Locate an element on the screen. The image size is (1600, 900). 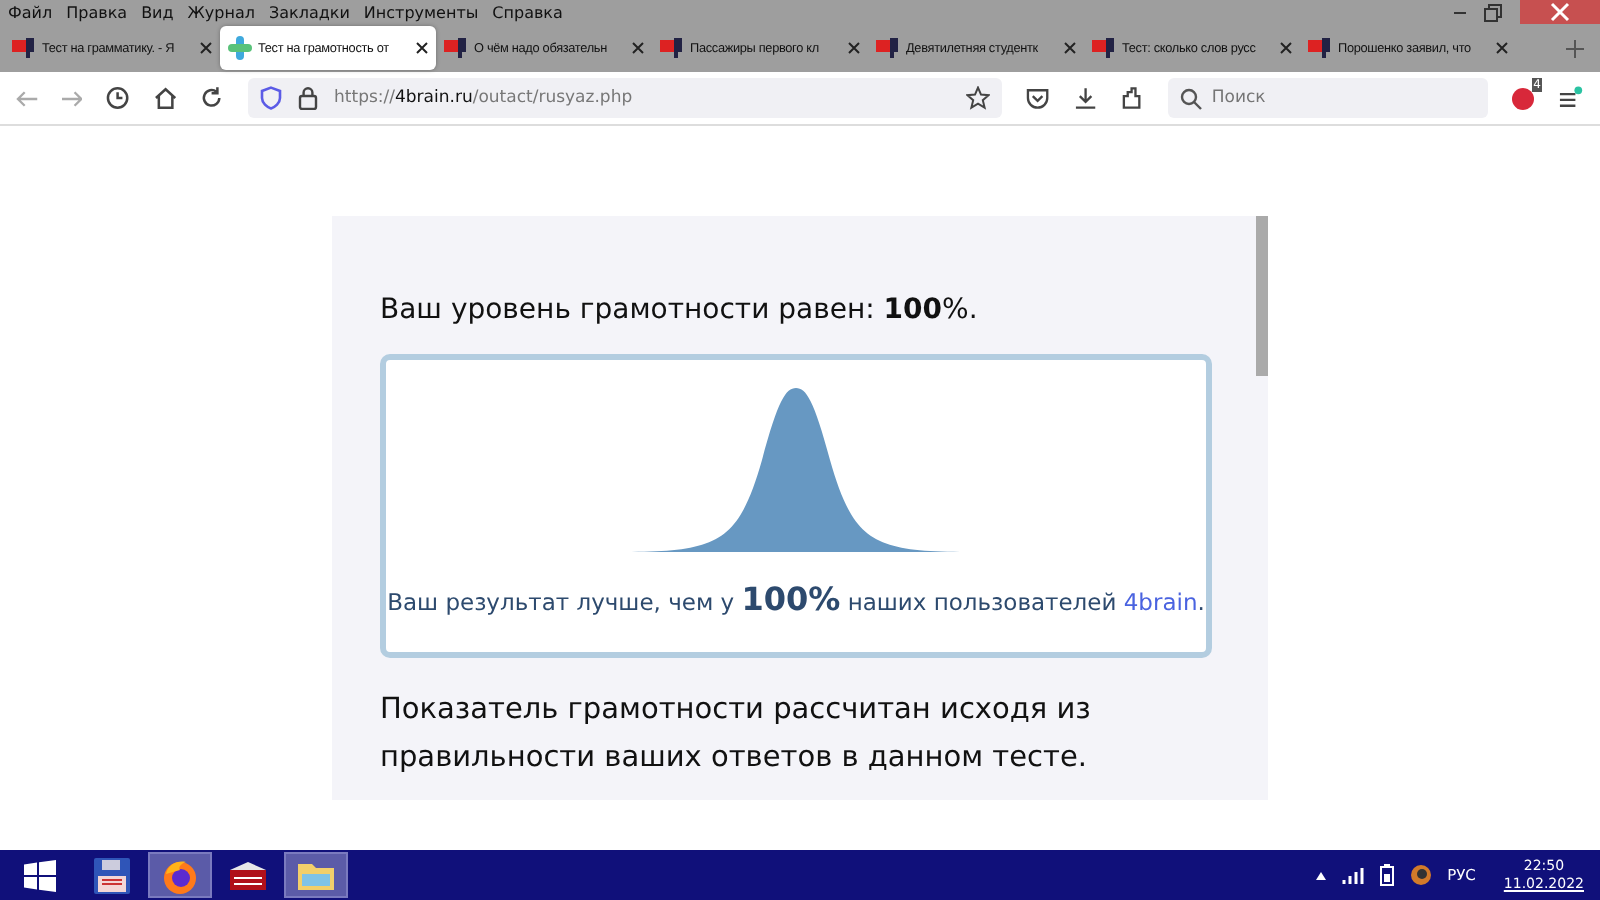
plus-logo-icon is located at coordinates (240, 48).